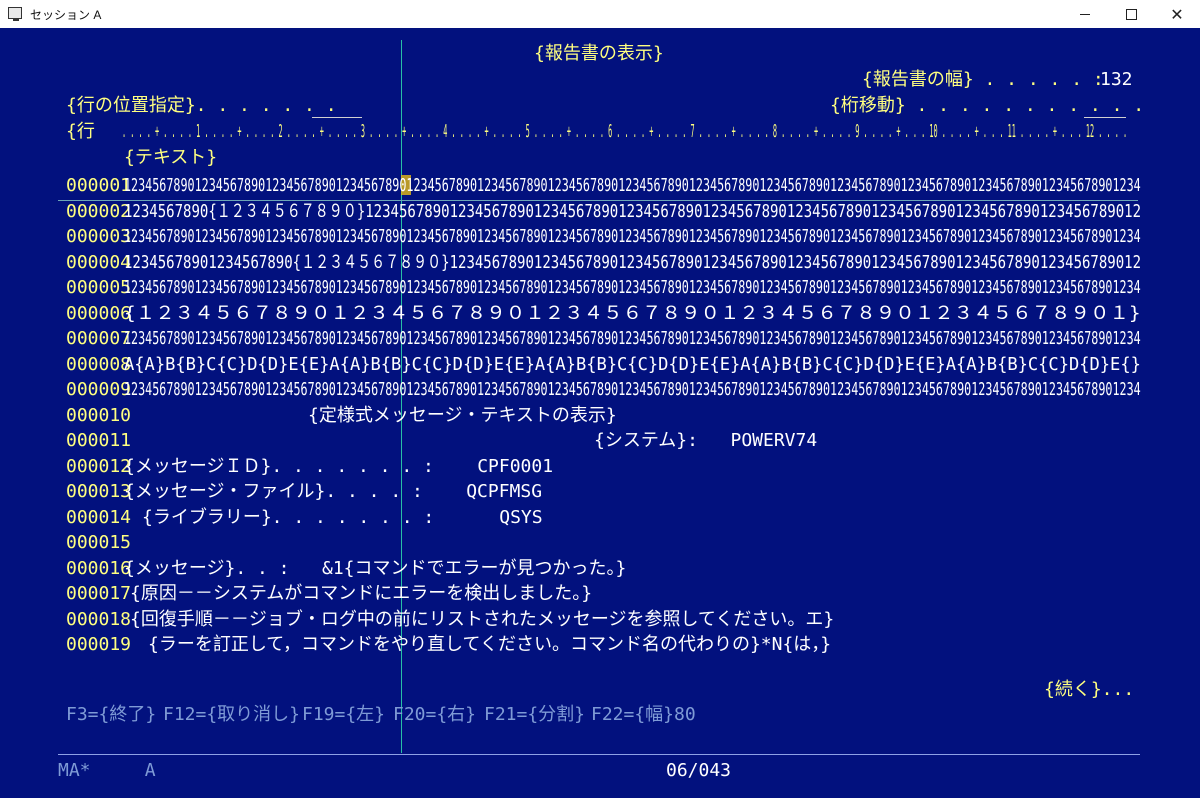 This screenshot has height=798, width=1200. Describe the element at coordinates (462, 415) in the screenshot. I see `line-text: {定様式メッセージ・テキストの表示}` at that location.